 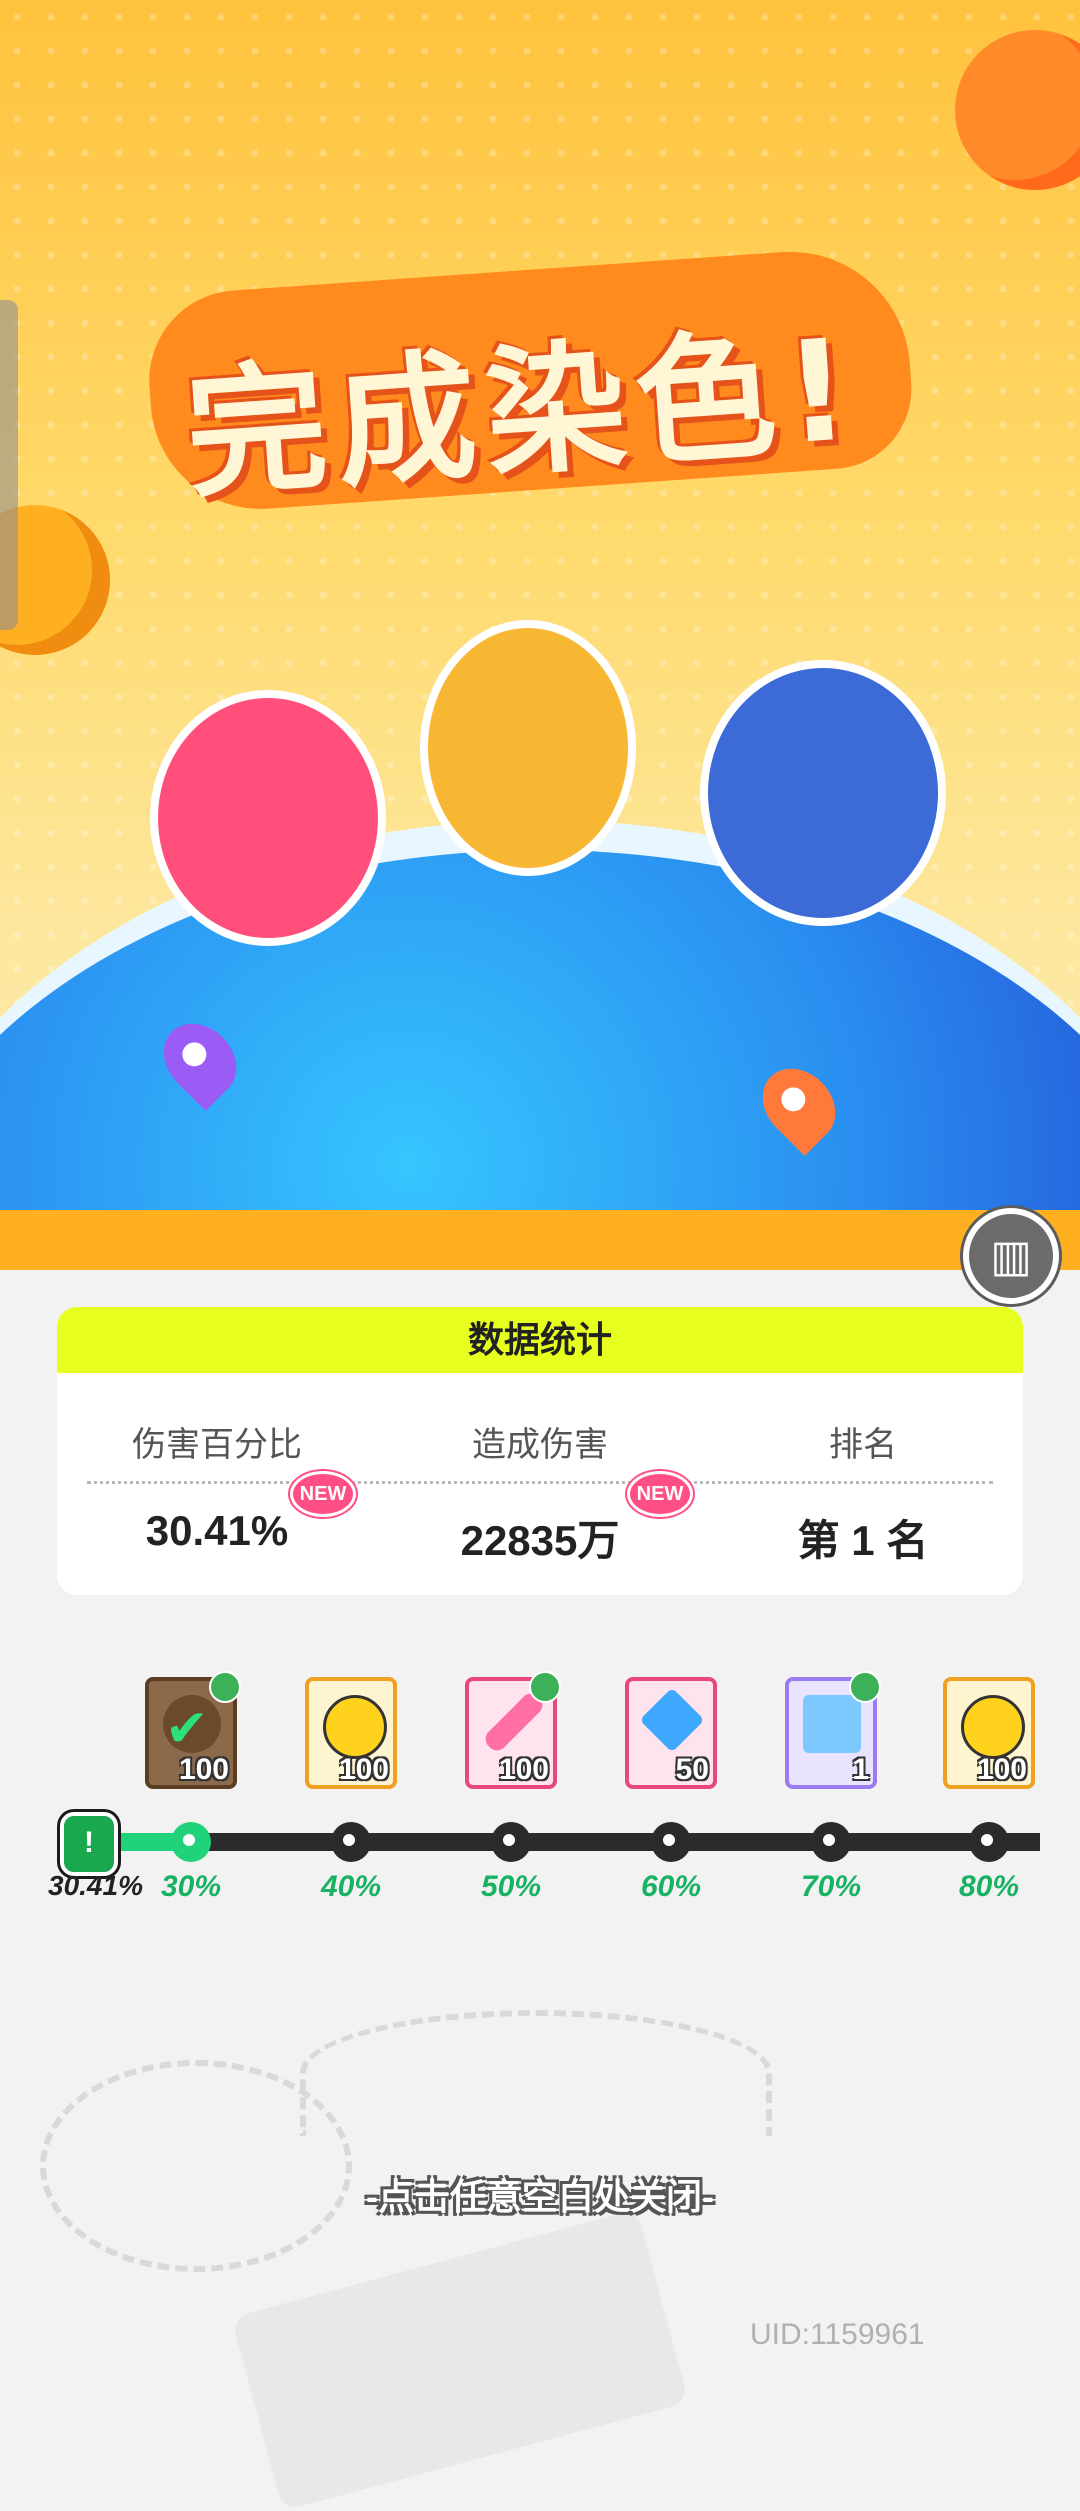 I want to click on character-melon-hat-girl, so click(x=528, y=748).